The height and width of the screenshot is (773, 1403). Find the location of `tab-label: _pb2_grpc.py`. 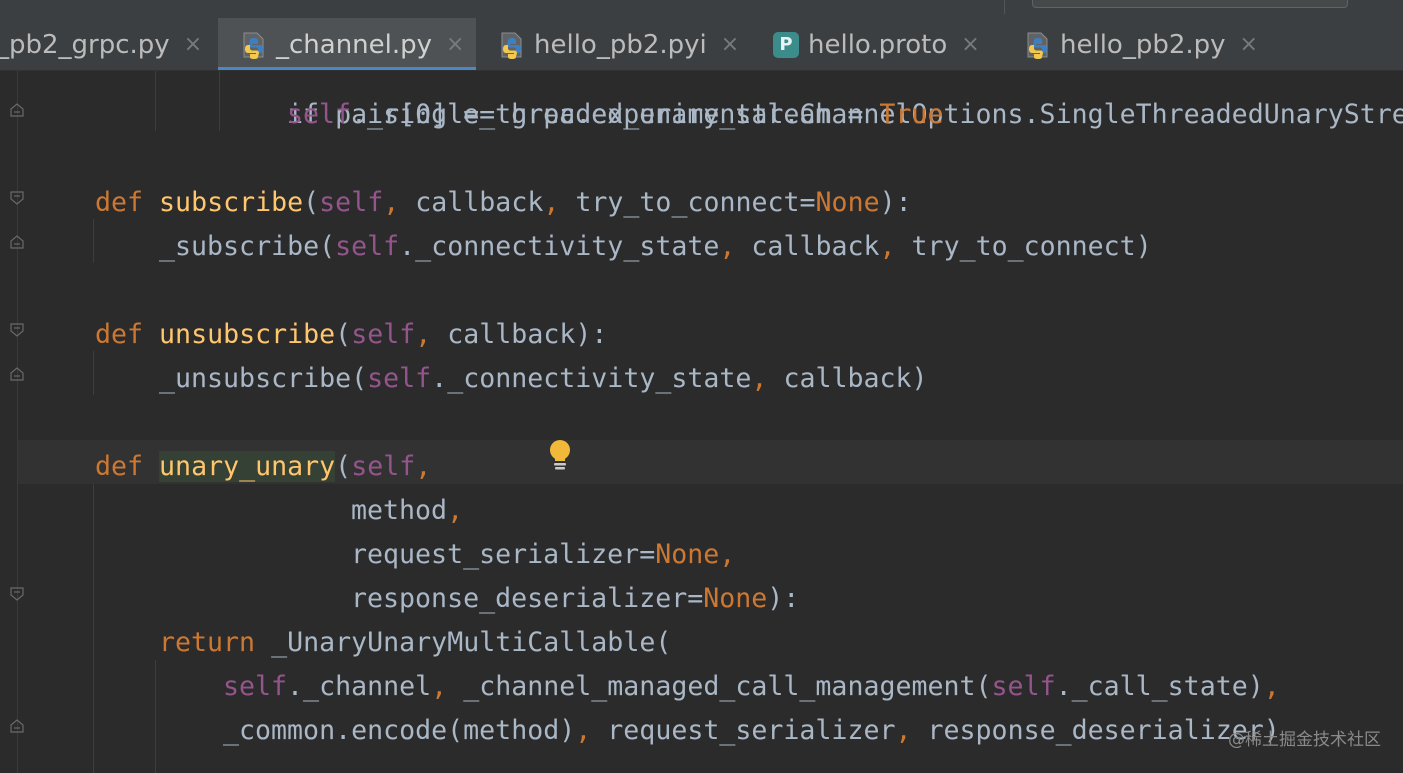

tab-label: _pb2_grpc.py is located at coordinates (85, 44).